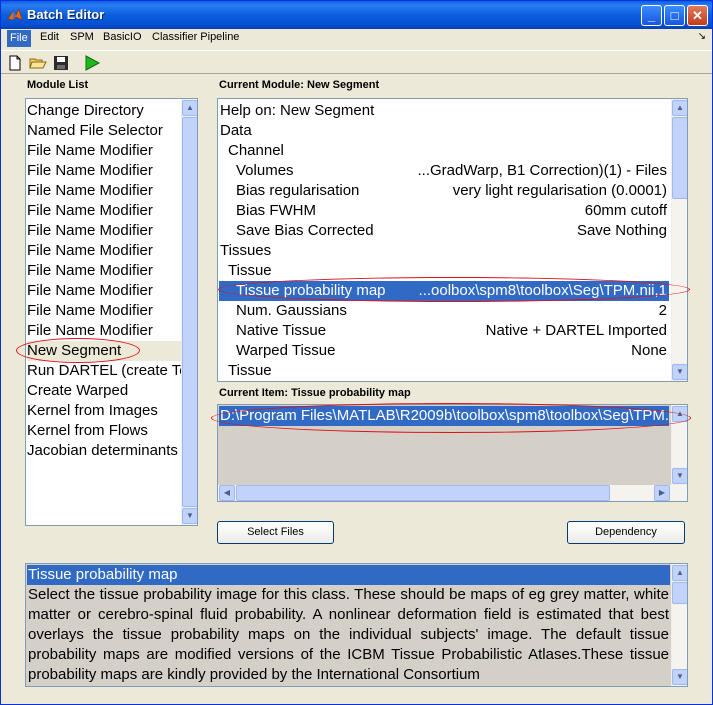  What do you see at coordinates (651, 15) in the screenshot?
I see `minimize-button: _` at bounding box center [651, 15].